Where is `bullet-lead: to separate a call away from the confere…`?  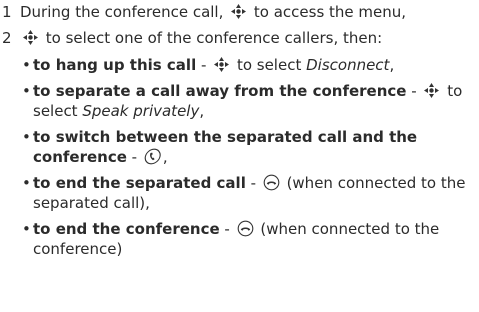
bullet-lead: to separate a call away from the confere… is located at coordinates (220, 91).